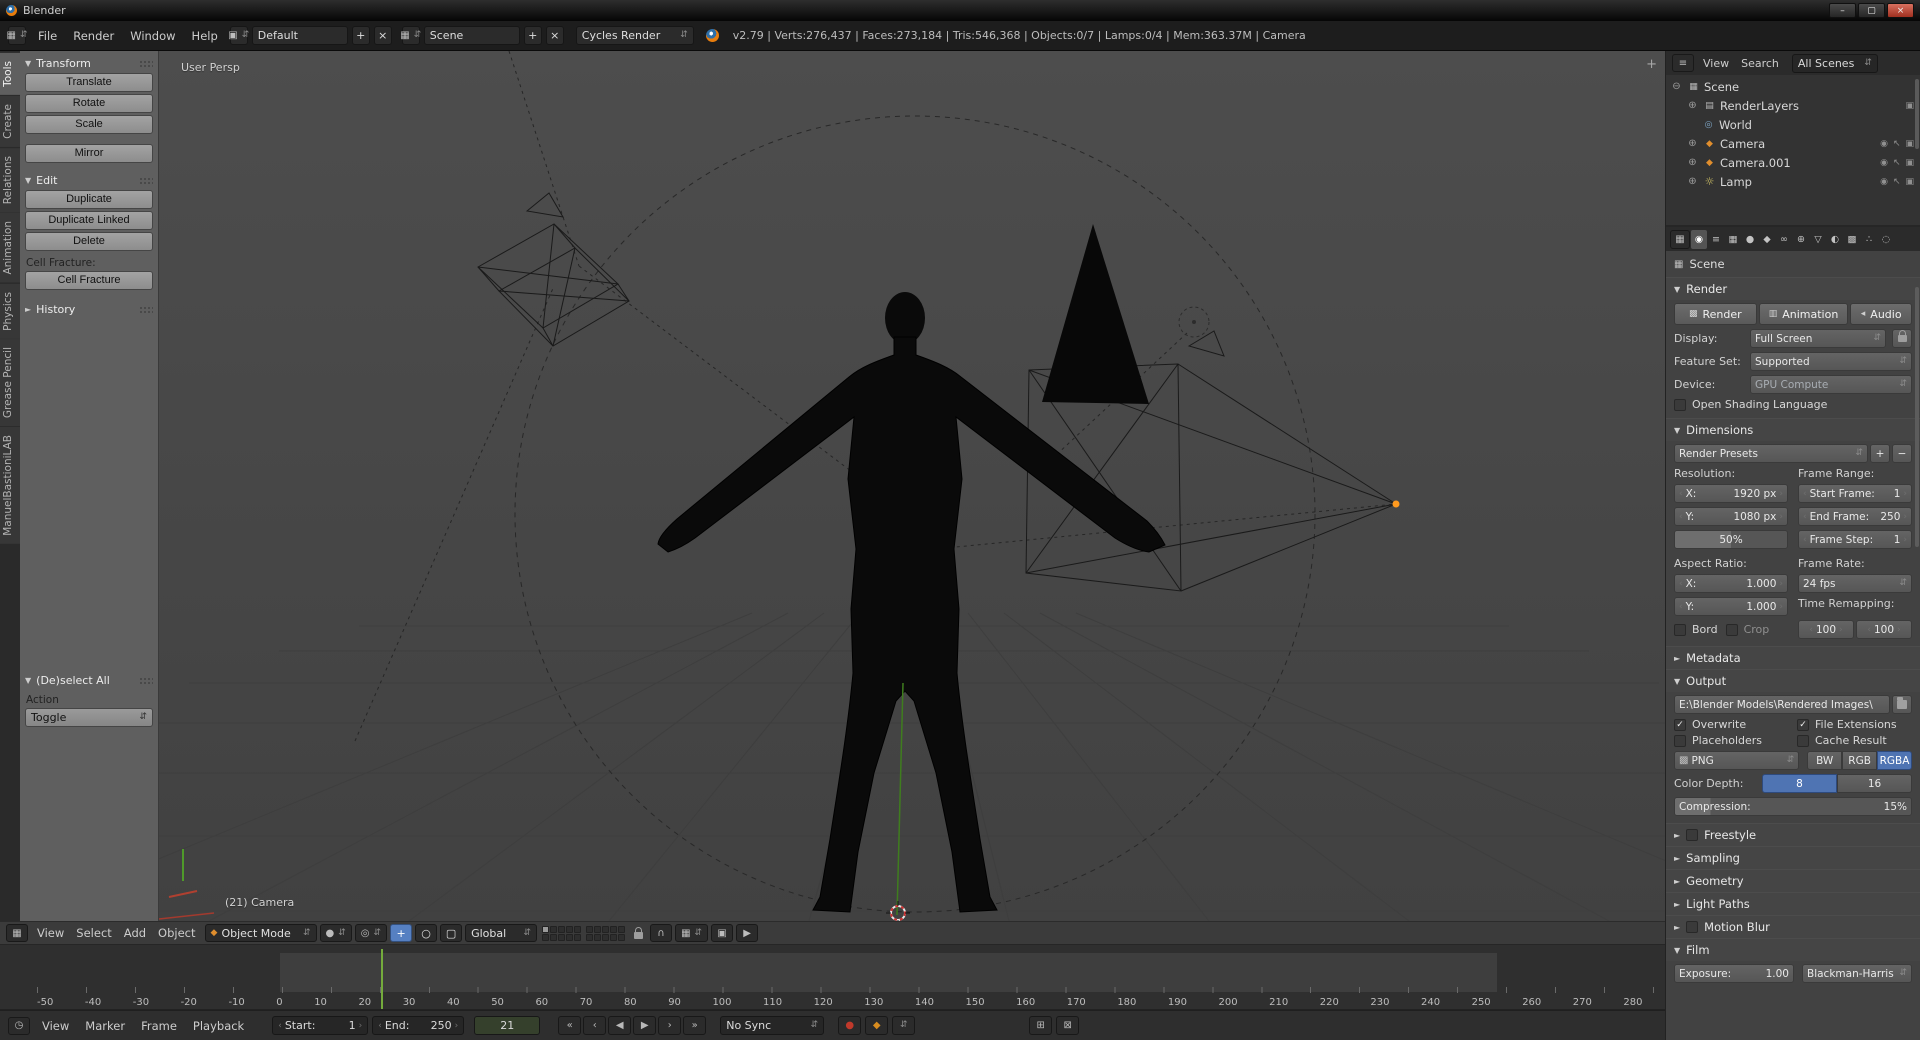 The height and width of the screenshot is (1040, 1920). Describe the element at coordinates (19, 1025) in the screenshot. I see `editor-type-button: ◷` at that location.